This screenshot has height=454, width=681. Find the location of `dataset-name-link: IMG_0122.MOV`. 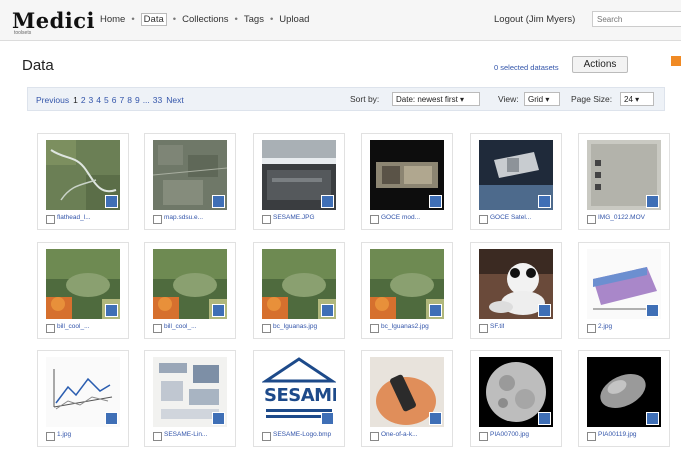

dataset-name-link: IMG_0122.MOV is located at coordinates (621, 218).